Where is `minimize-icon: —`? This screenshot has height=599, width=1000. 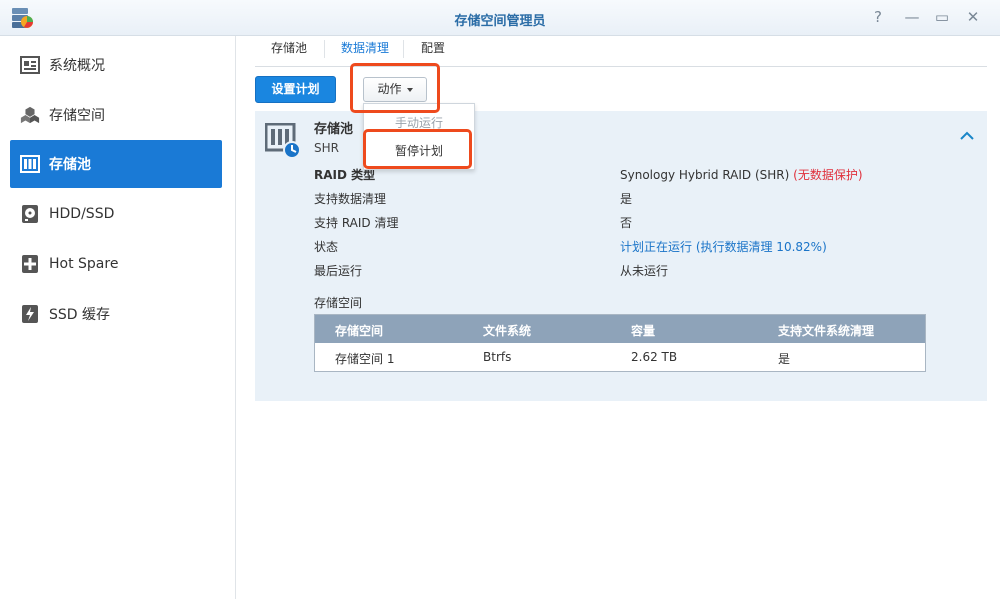
minimize-icon: — is located at coordinates (912, 17).